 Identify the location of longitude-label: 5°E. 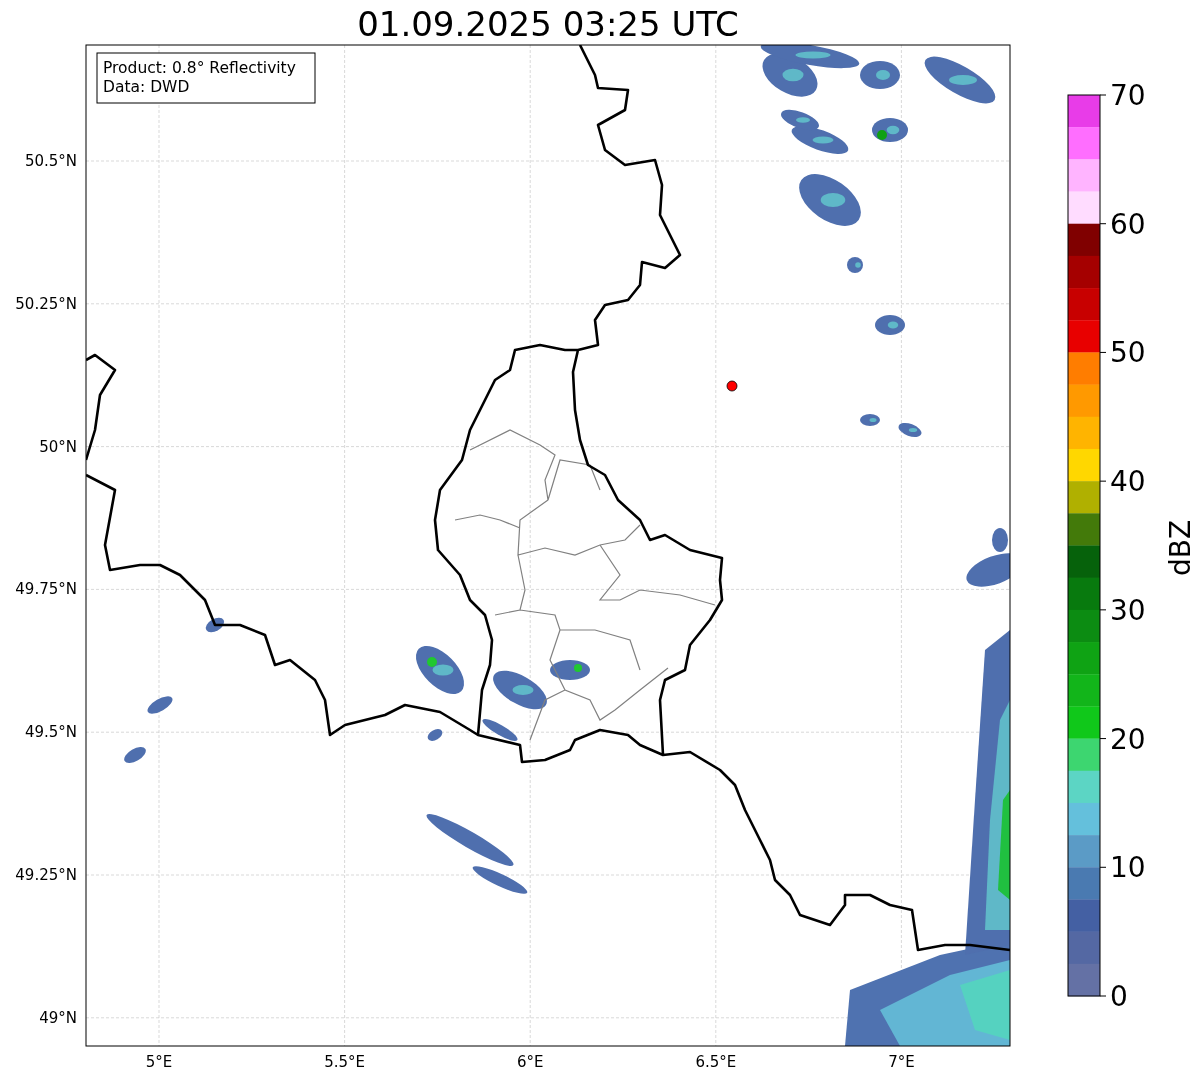
(159, 1062).